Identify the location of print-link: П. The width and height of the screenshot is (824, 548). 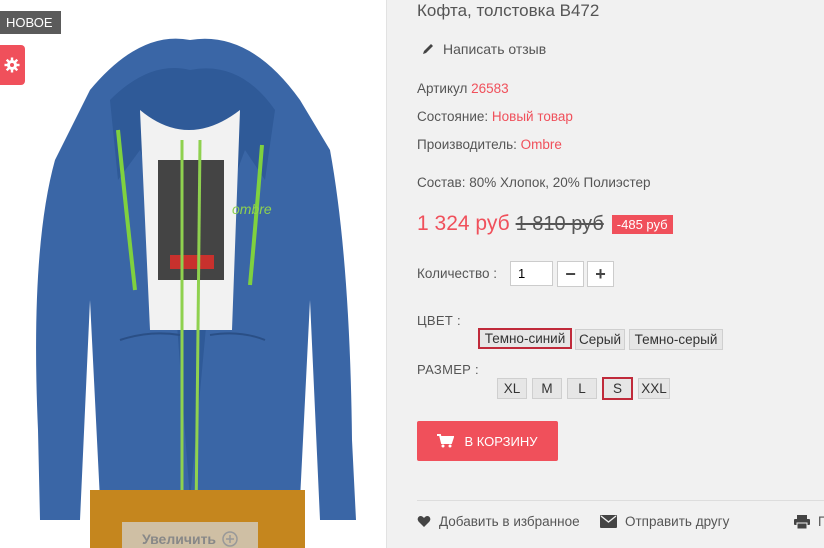
(809, 521).